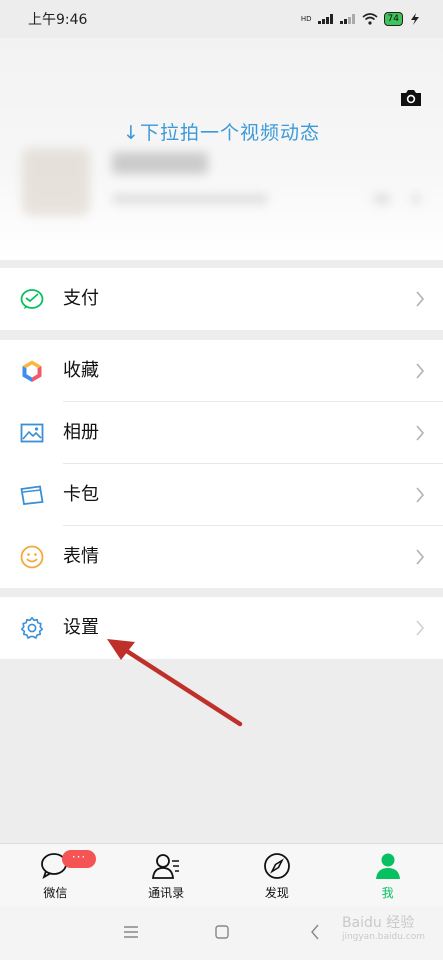  What do you see at coordinates (166, 866) in the screenshot?
I see `contacts-icon` at bounding box center [166, 866].